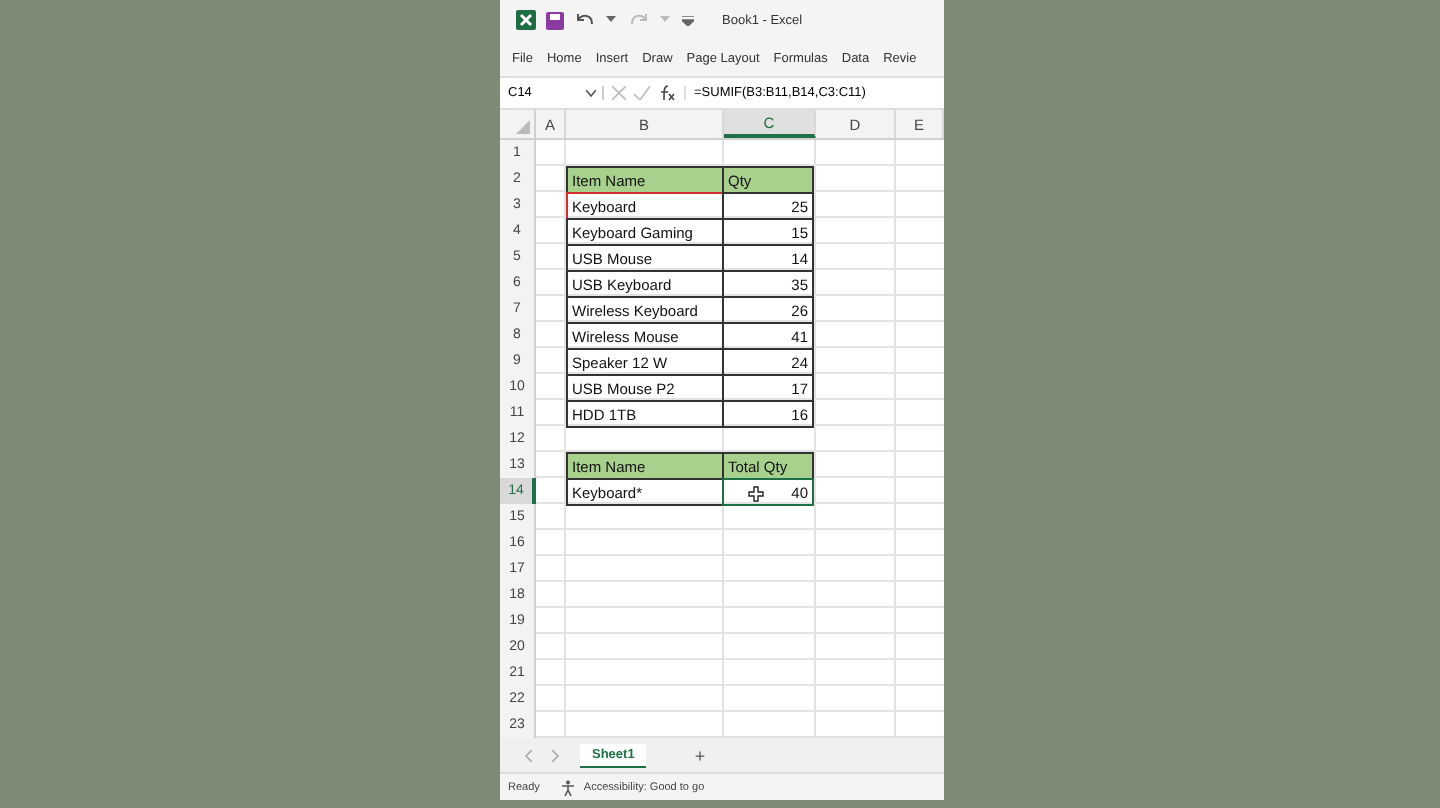 This screenshot has height=808, width=1440. Describe the element at coordinates (619, 93) in the screenshot. I see `cancel-icon` at that location.